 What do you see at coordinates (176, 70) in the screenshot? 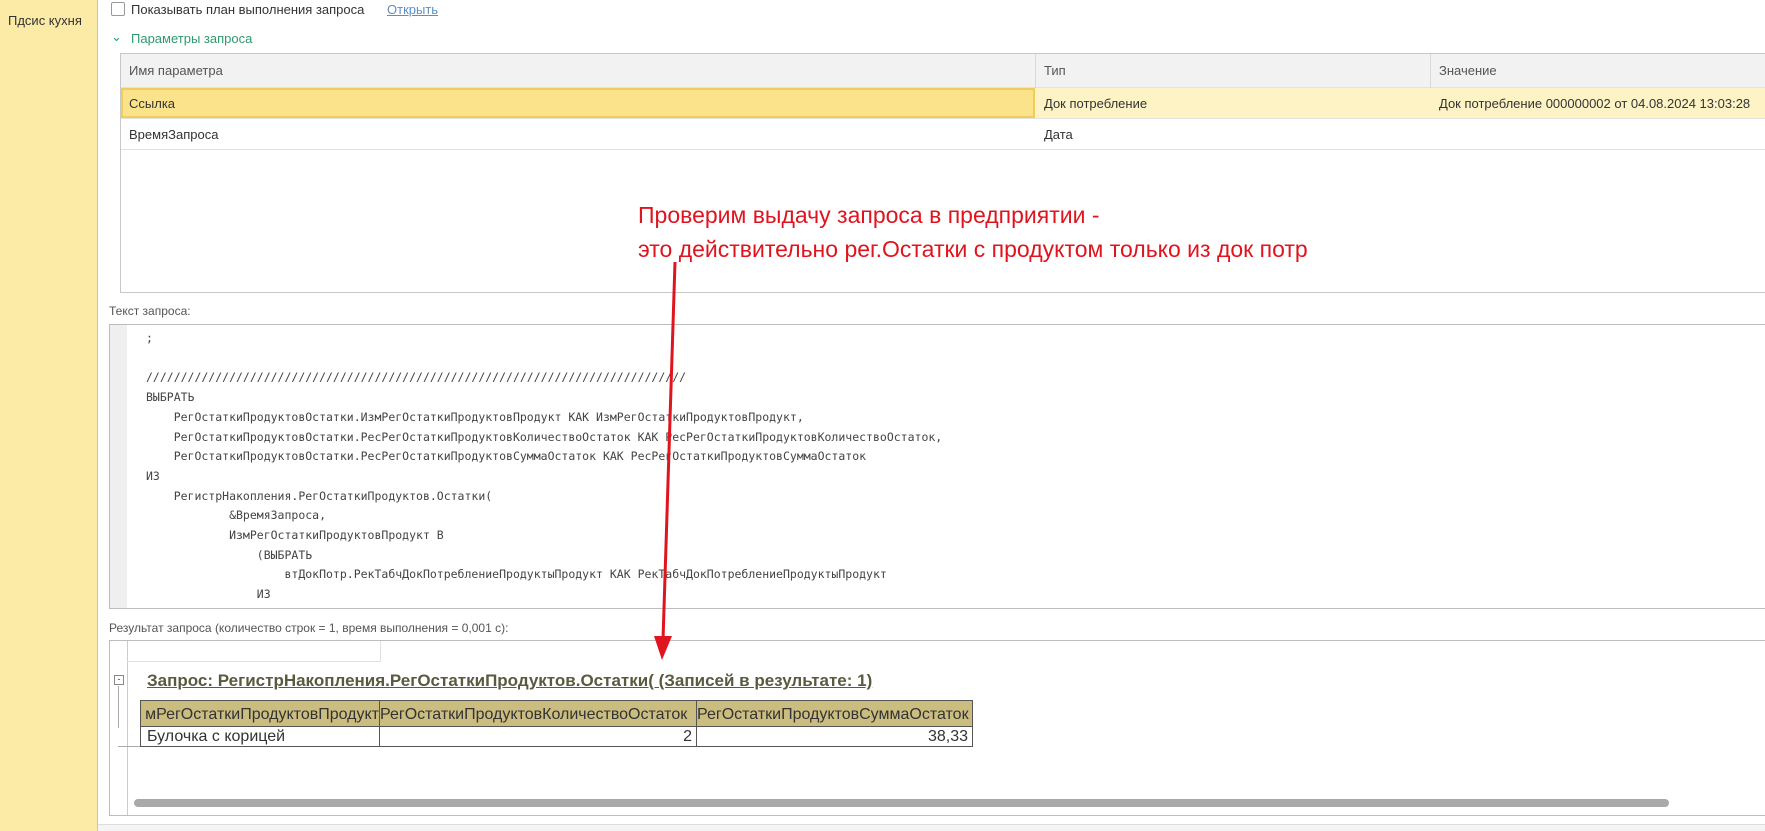
I see `column-header-name: Имя параметра` at bounding box center [176, 70].